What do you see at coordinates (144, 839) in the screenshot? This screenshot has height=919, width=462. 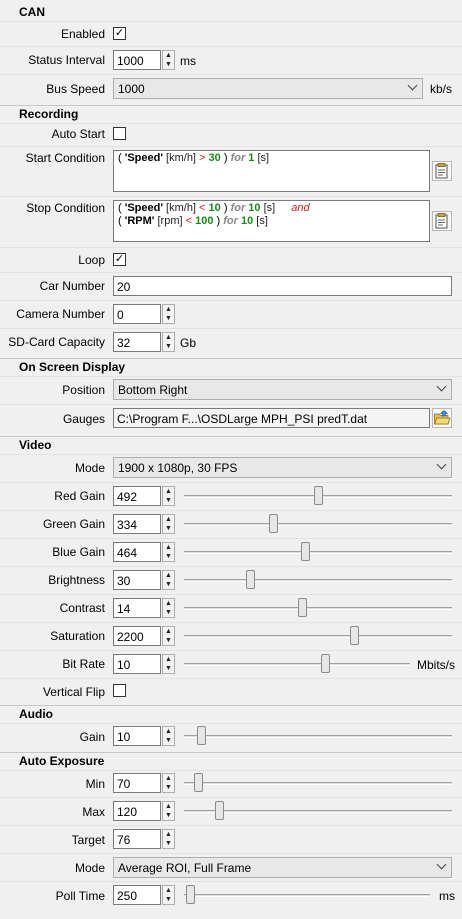 I see `ae-target-spinner: 76 ▲ ▼` at bounding box center [144, 839].